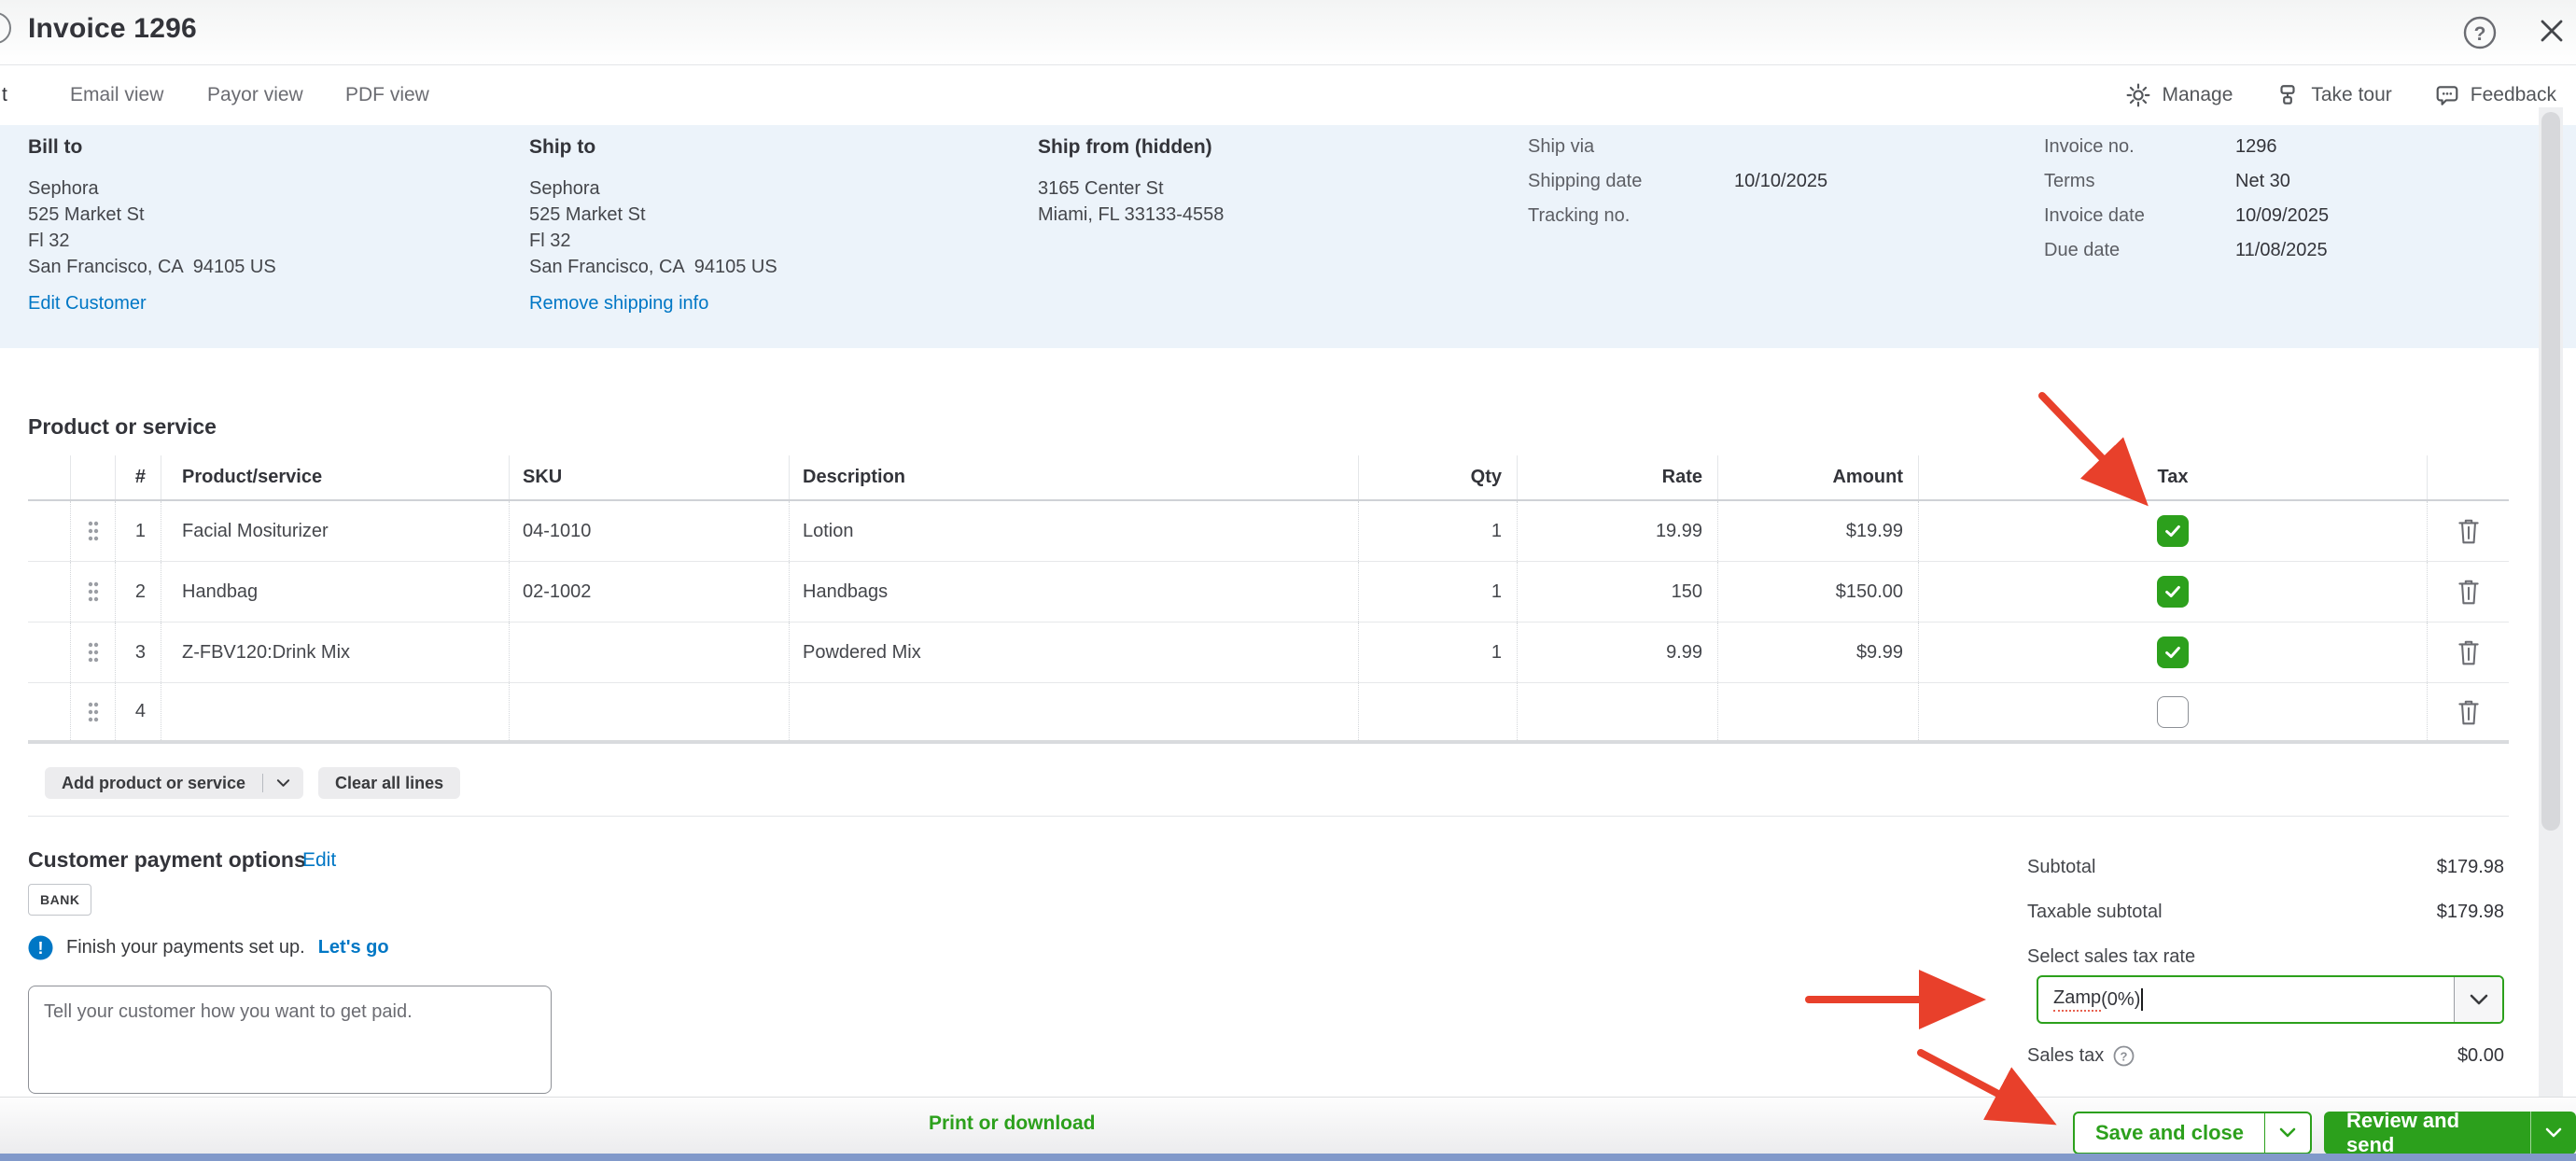 The width and height of the screenshot is (2576, 1161). Describe the element at coordinates (387, 95) in the screenshot. I see `tab-pdf-view: PDF view` at that location.